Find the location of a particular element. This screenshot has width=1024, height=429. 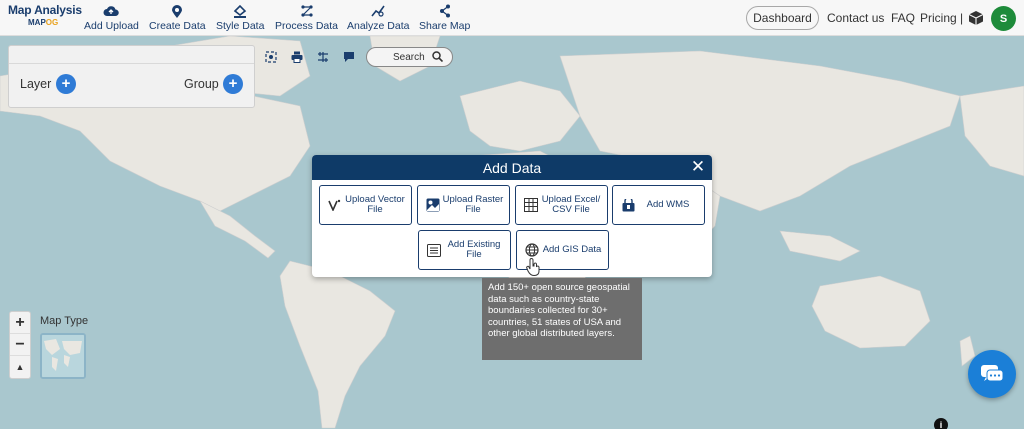

option-label: Upload Vector File is located at coordinates (375, 204).